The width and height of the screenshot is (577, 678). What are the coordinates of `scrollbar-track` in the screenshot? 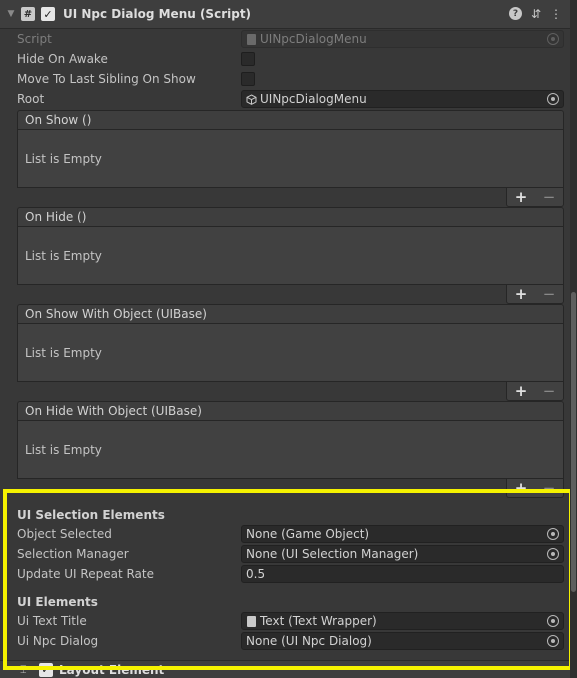 It's located at (573, 339).